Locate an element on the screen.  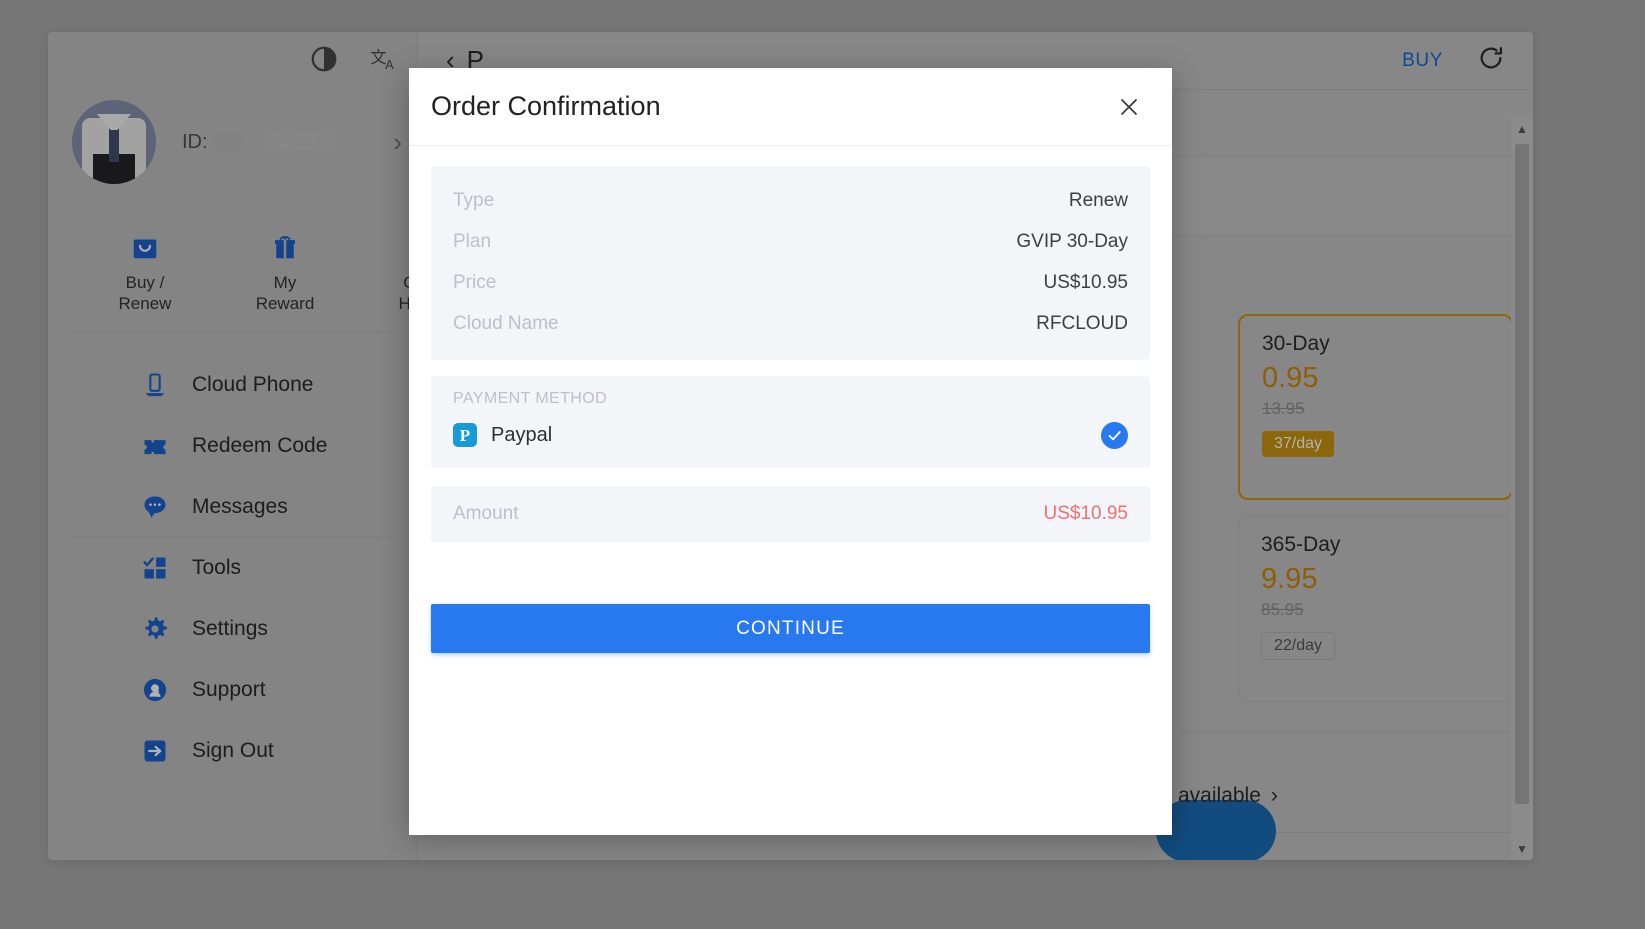
payment-option-label: Paypal is located at coordinates (522, 434).